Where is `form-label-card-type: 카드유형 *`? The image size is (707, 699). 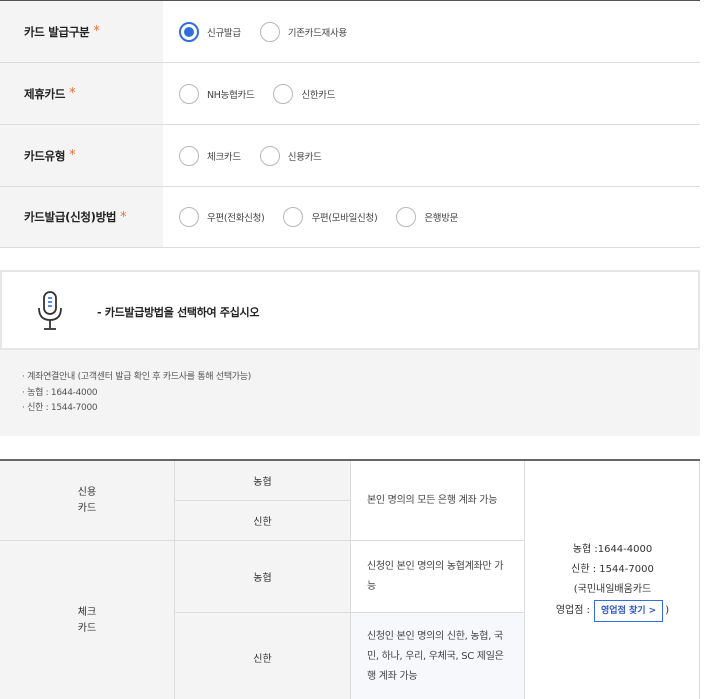
form-label-card-type: 카드유형 * is located at coordinates (81, 155).